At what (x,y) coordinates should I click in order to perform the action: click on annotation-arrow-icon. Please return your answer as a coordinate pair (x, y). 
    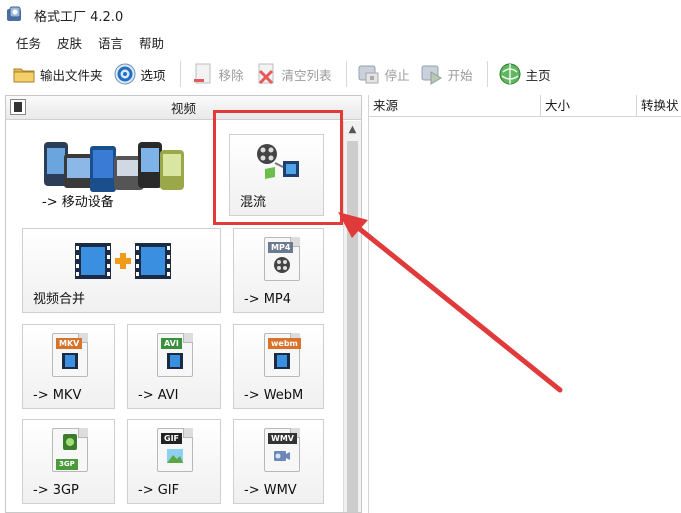
    Looking at the image, I should click on (450, 302).